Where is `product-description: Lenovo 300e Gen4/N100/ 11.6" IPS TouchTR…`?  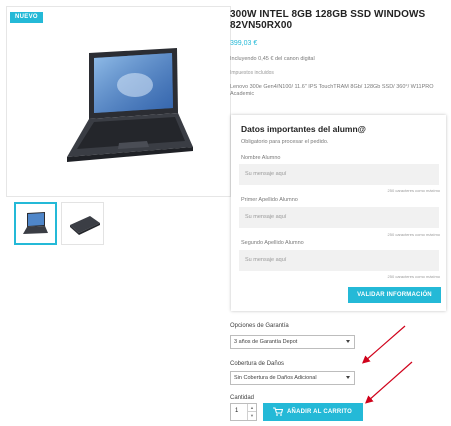 product-description: Lenovo 300e Gen4/N100/ 11.6" IPS TouchTR… is located at coordinates (332, 90).